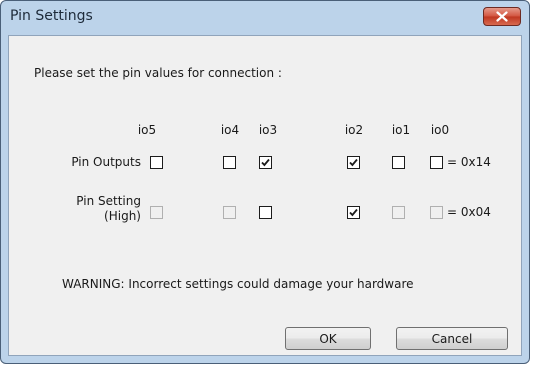  Describe the element at coordinates (436, 212) in the screenshot. I see `pin-setting-io0-checkbox` at that location.